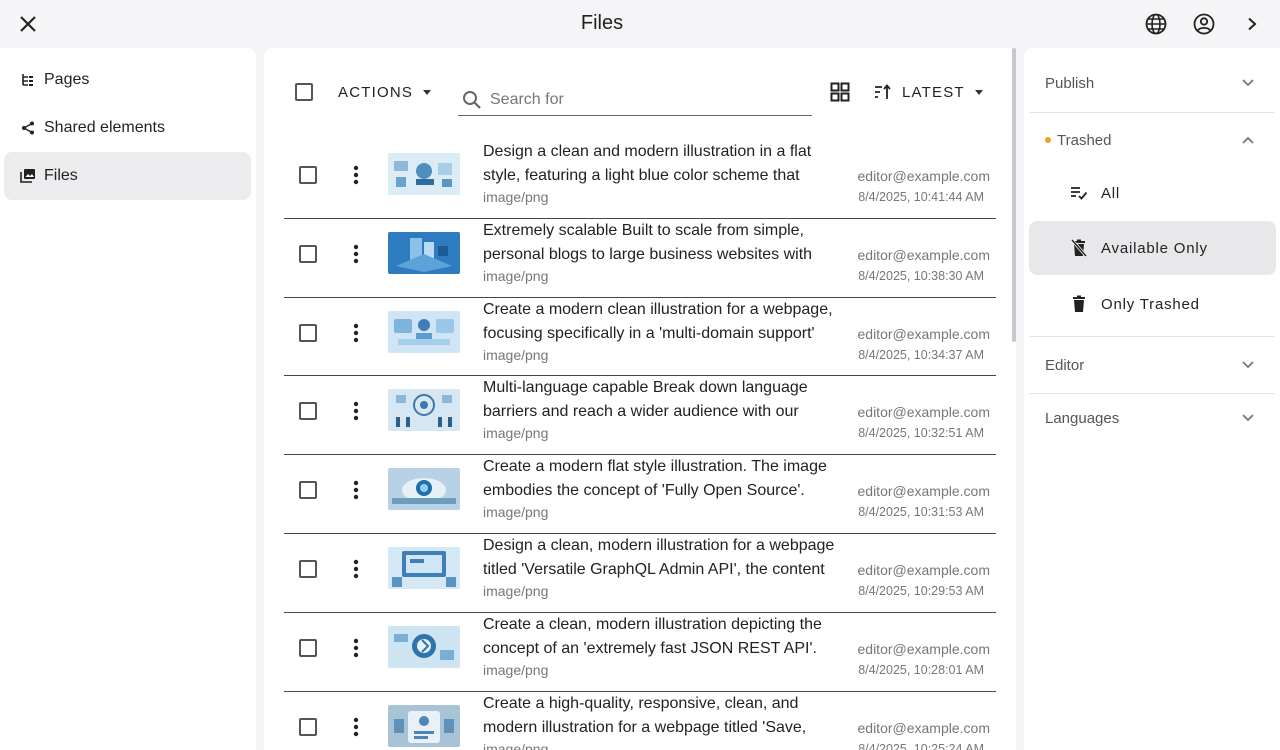 The width and height of the screenshot is (1280, 750). I want to click on filter-trashed-header: Trashed, so click(1152, 140).